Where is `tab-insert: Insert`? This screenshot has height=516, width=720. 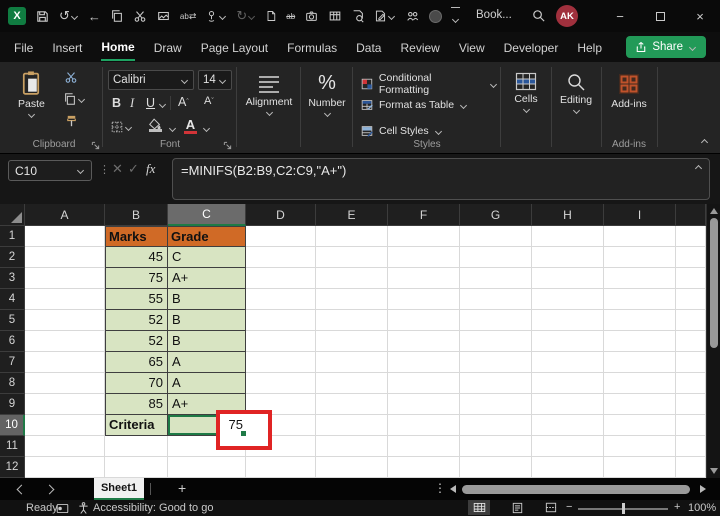 tab-insert: Insert is located at coordinates (67, 47).